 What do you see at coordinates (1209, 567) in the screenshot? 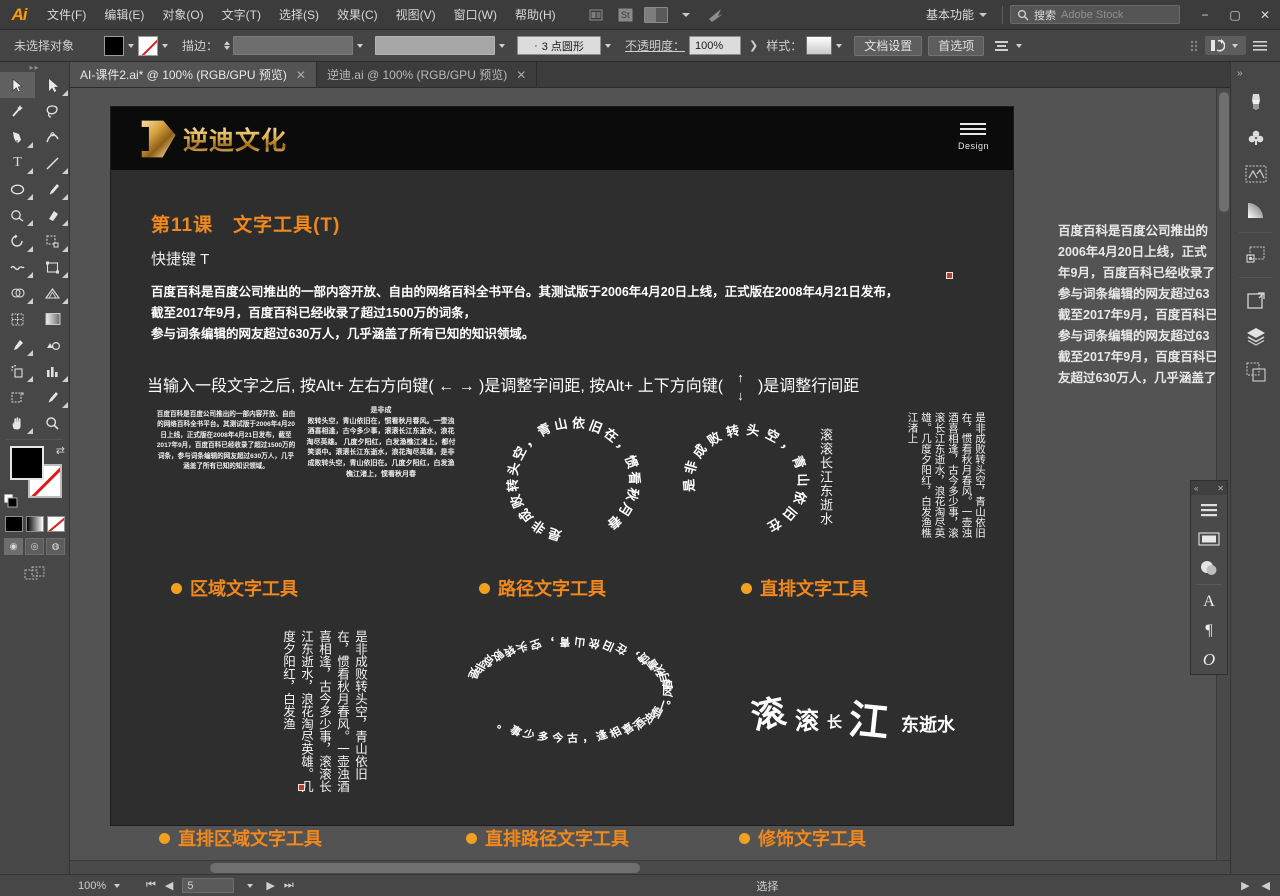
I see `color-panel-icon` at bounding box center [1209, 567].